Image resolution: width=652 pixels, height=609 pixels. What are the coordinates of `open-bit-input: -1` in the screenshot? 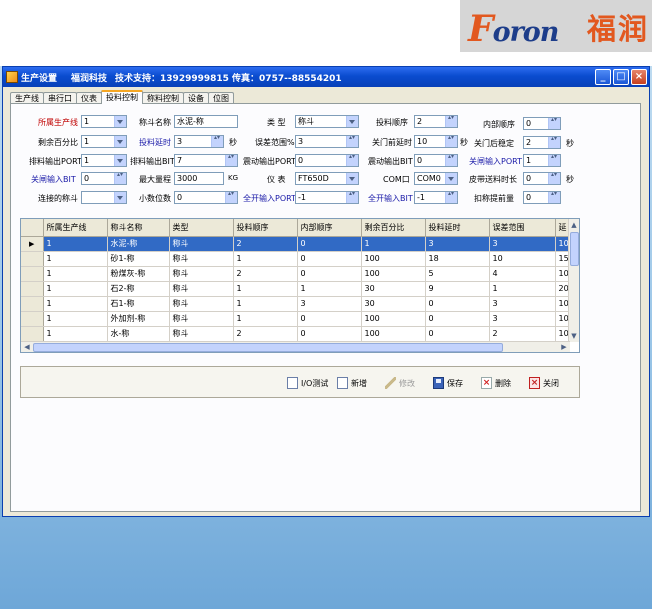 It's located at (436, 197).